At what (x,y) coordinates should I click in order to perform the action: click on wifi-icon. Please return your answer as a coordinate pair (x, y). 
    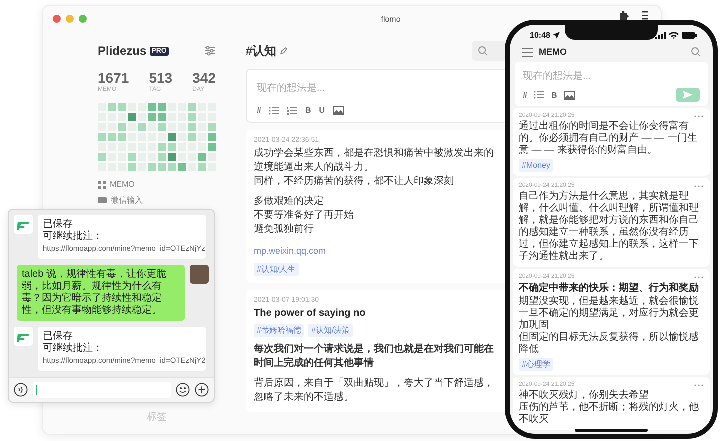
    Looking at the image, I should click on (674, 35).